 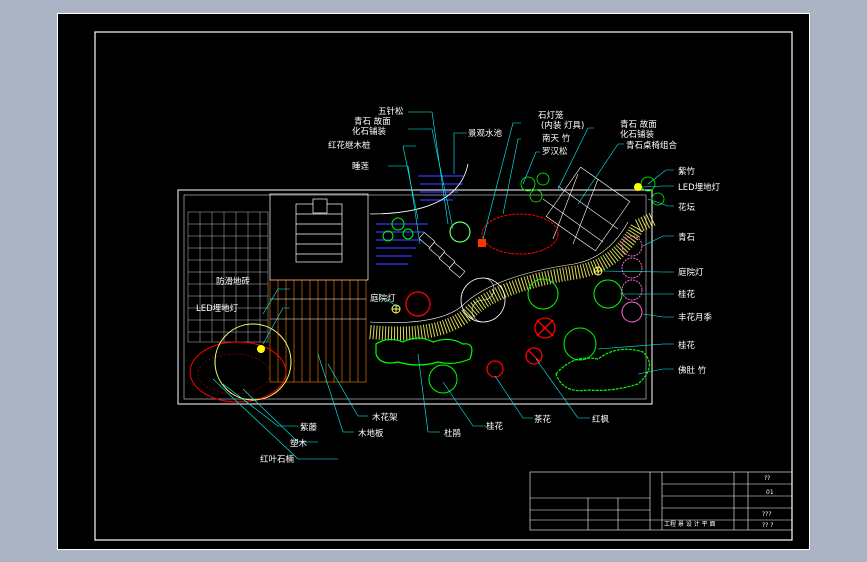 What do you see at coordinates (419, 220) in the screenshot?
I see `water-pool` at bounding box center [419, 220].